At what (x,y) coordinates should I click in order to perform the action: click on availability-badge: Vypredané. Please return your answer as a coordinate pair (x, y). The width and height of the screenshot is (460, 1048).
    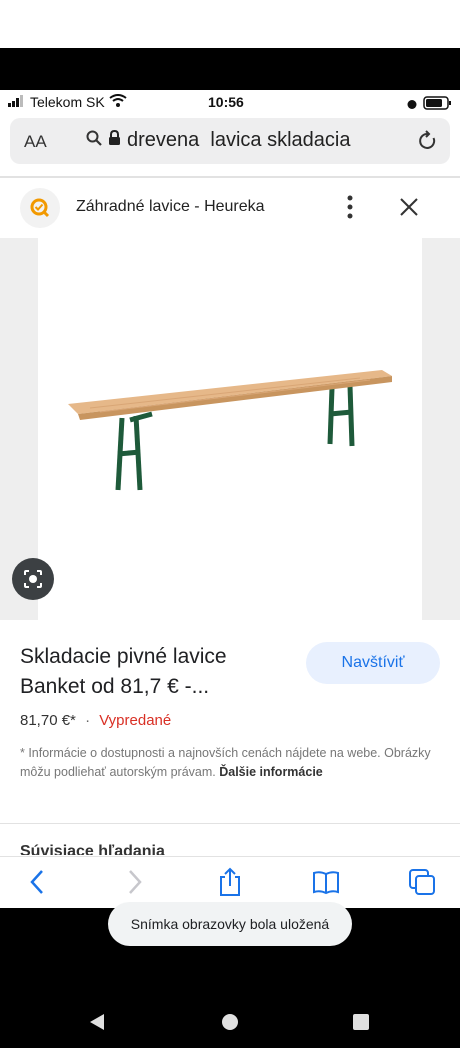
    Looking at the image, I should click on (135, 720).